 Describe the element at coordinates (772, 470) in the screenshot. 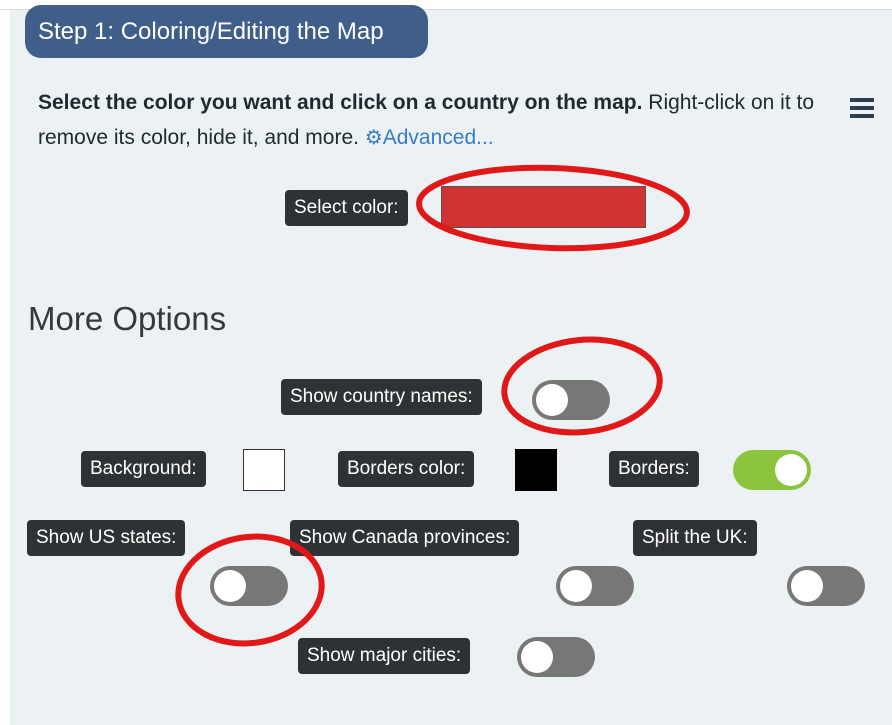

I see `borders-toggle` at that location.